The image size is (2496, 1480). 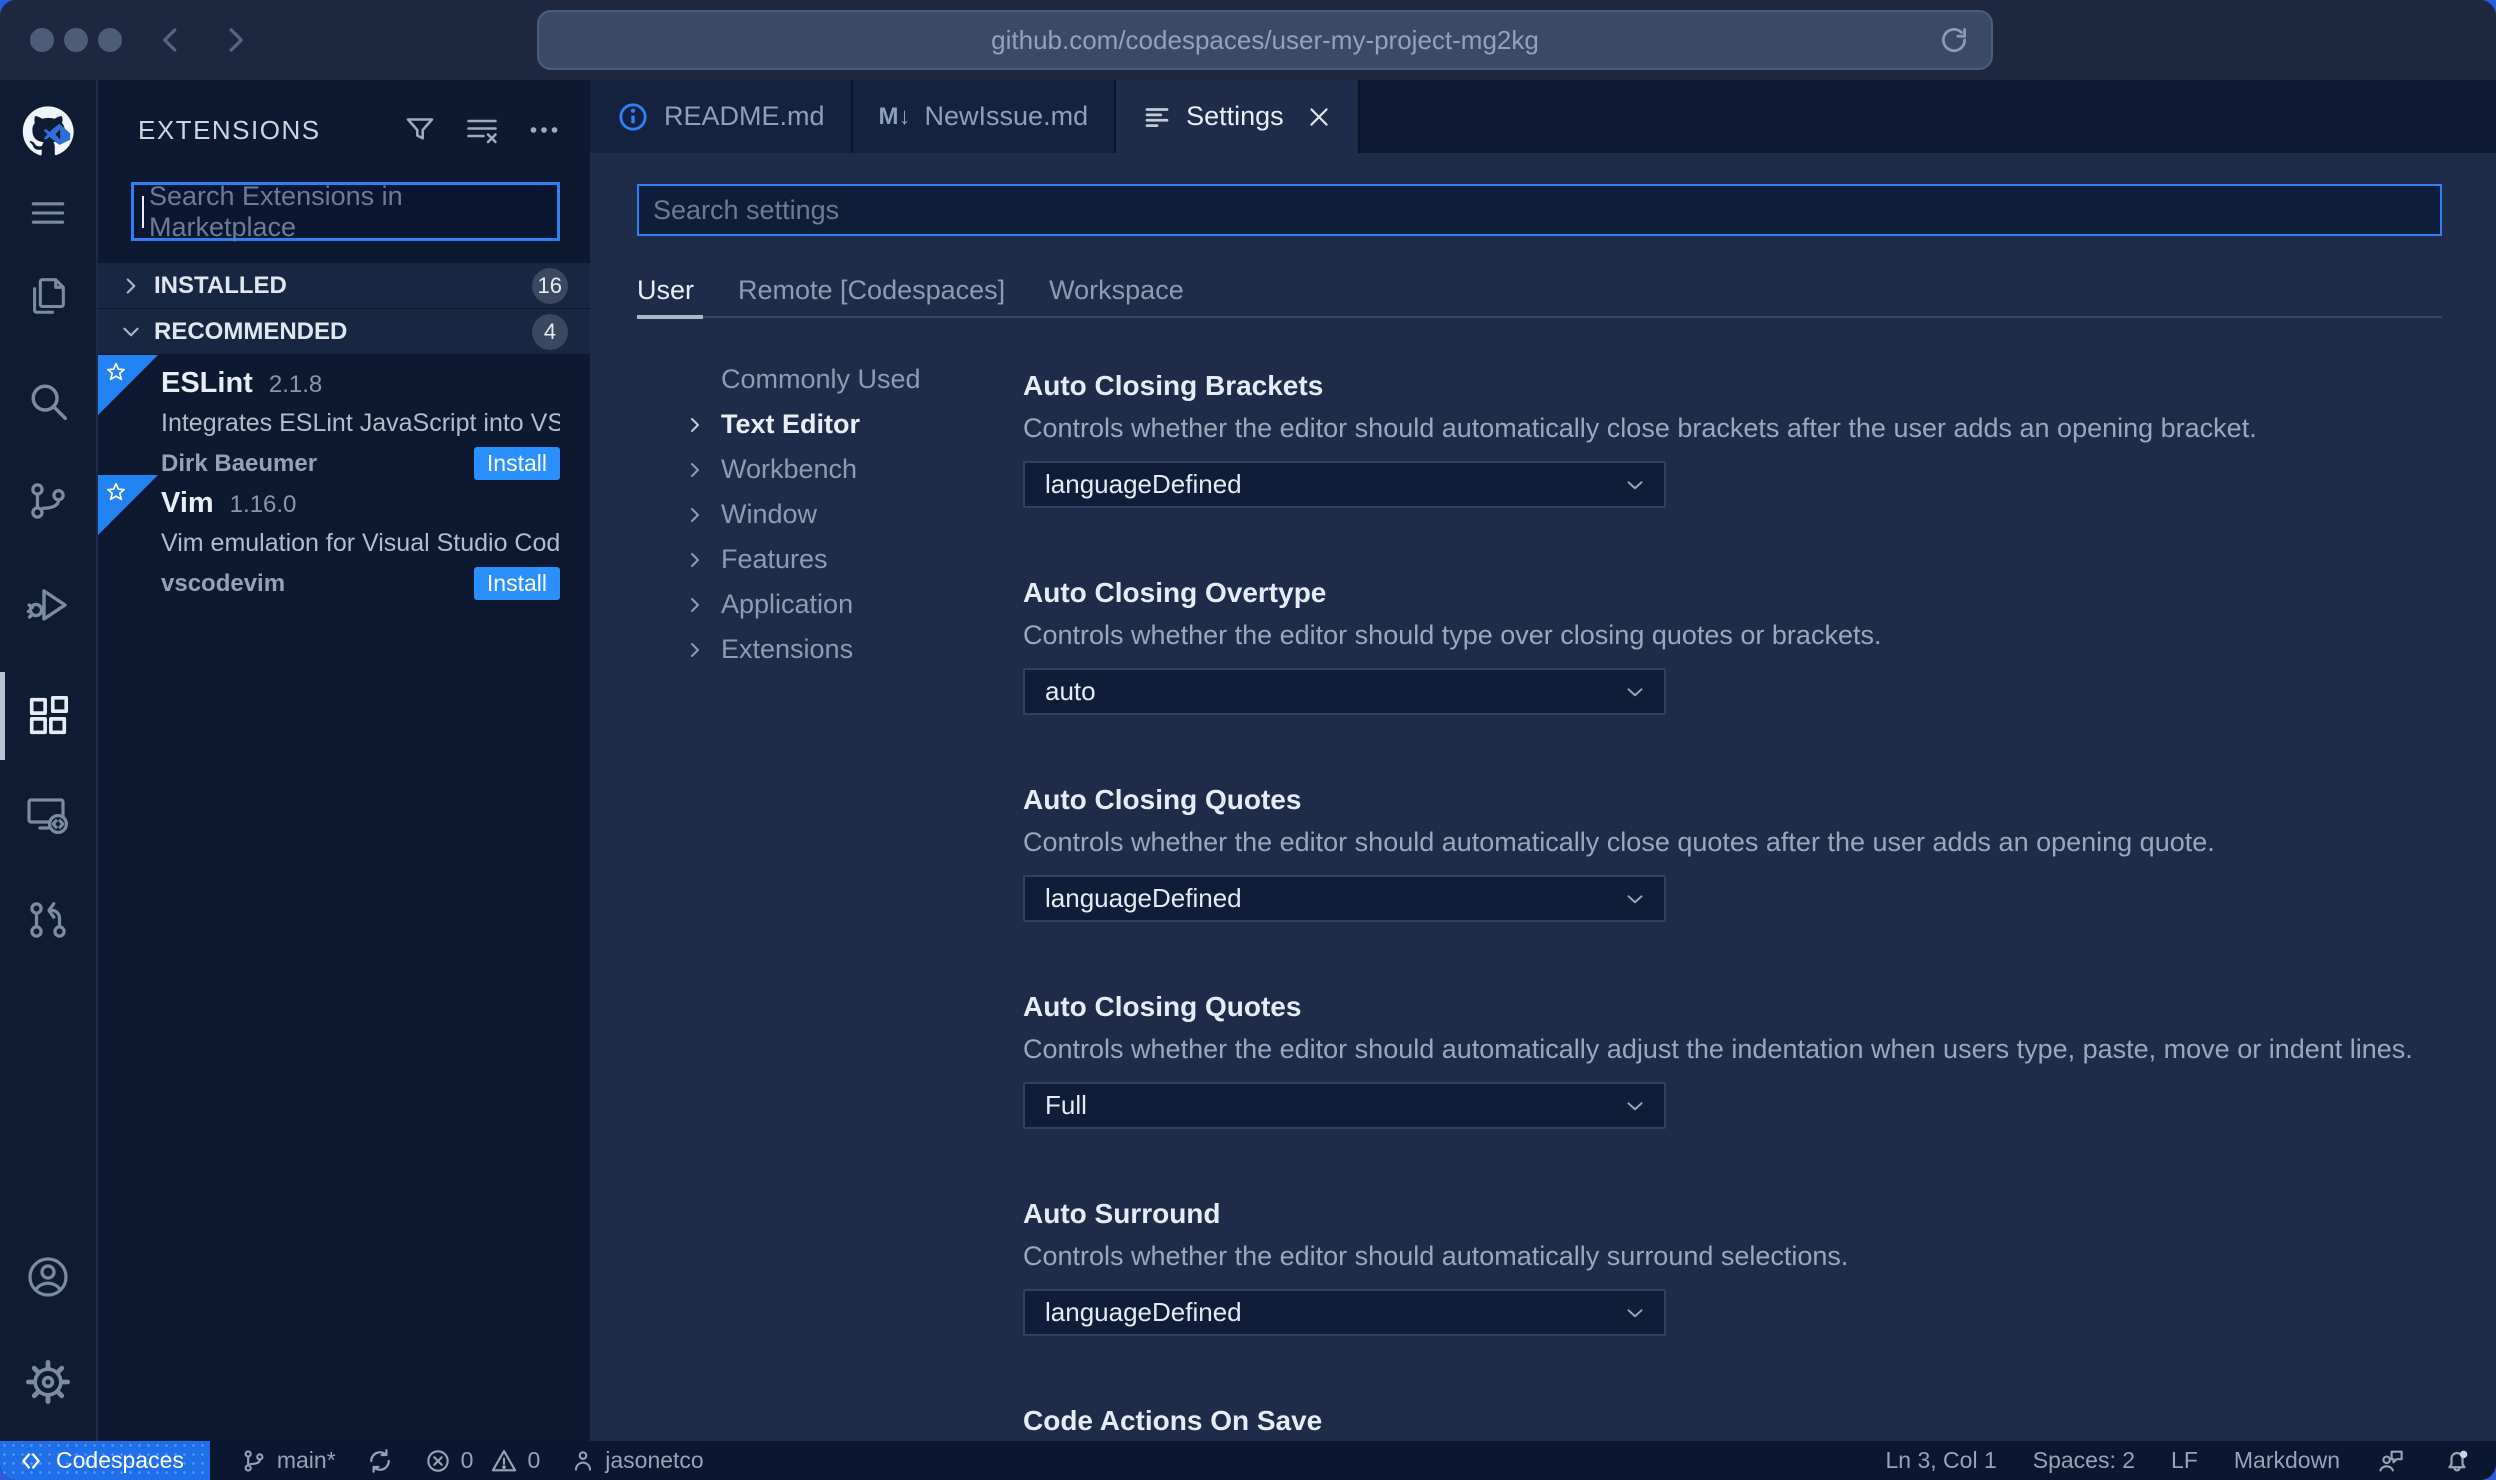 I want to click on toc-item-workbench: Workbench, so click(x=802, y=469).